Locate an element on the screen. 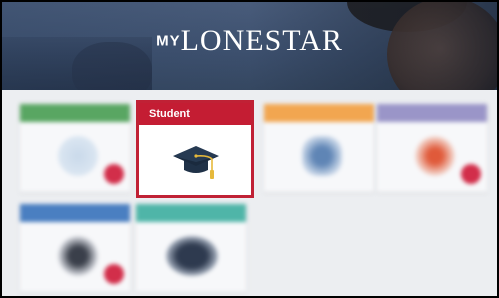  student-tile-header: Student is located at coordinates (195, 114).